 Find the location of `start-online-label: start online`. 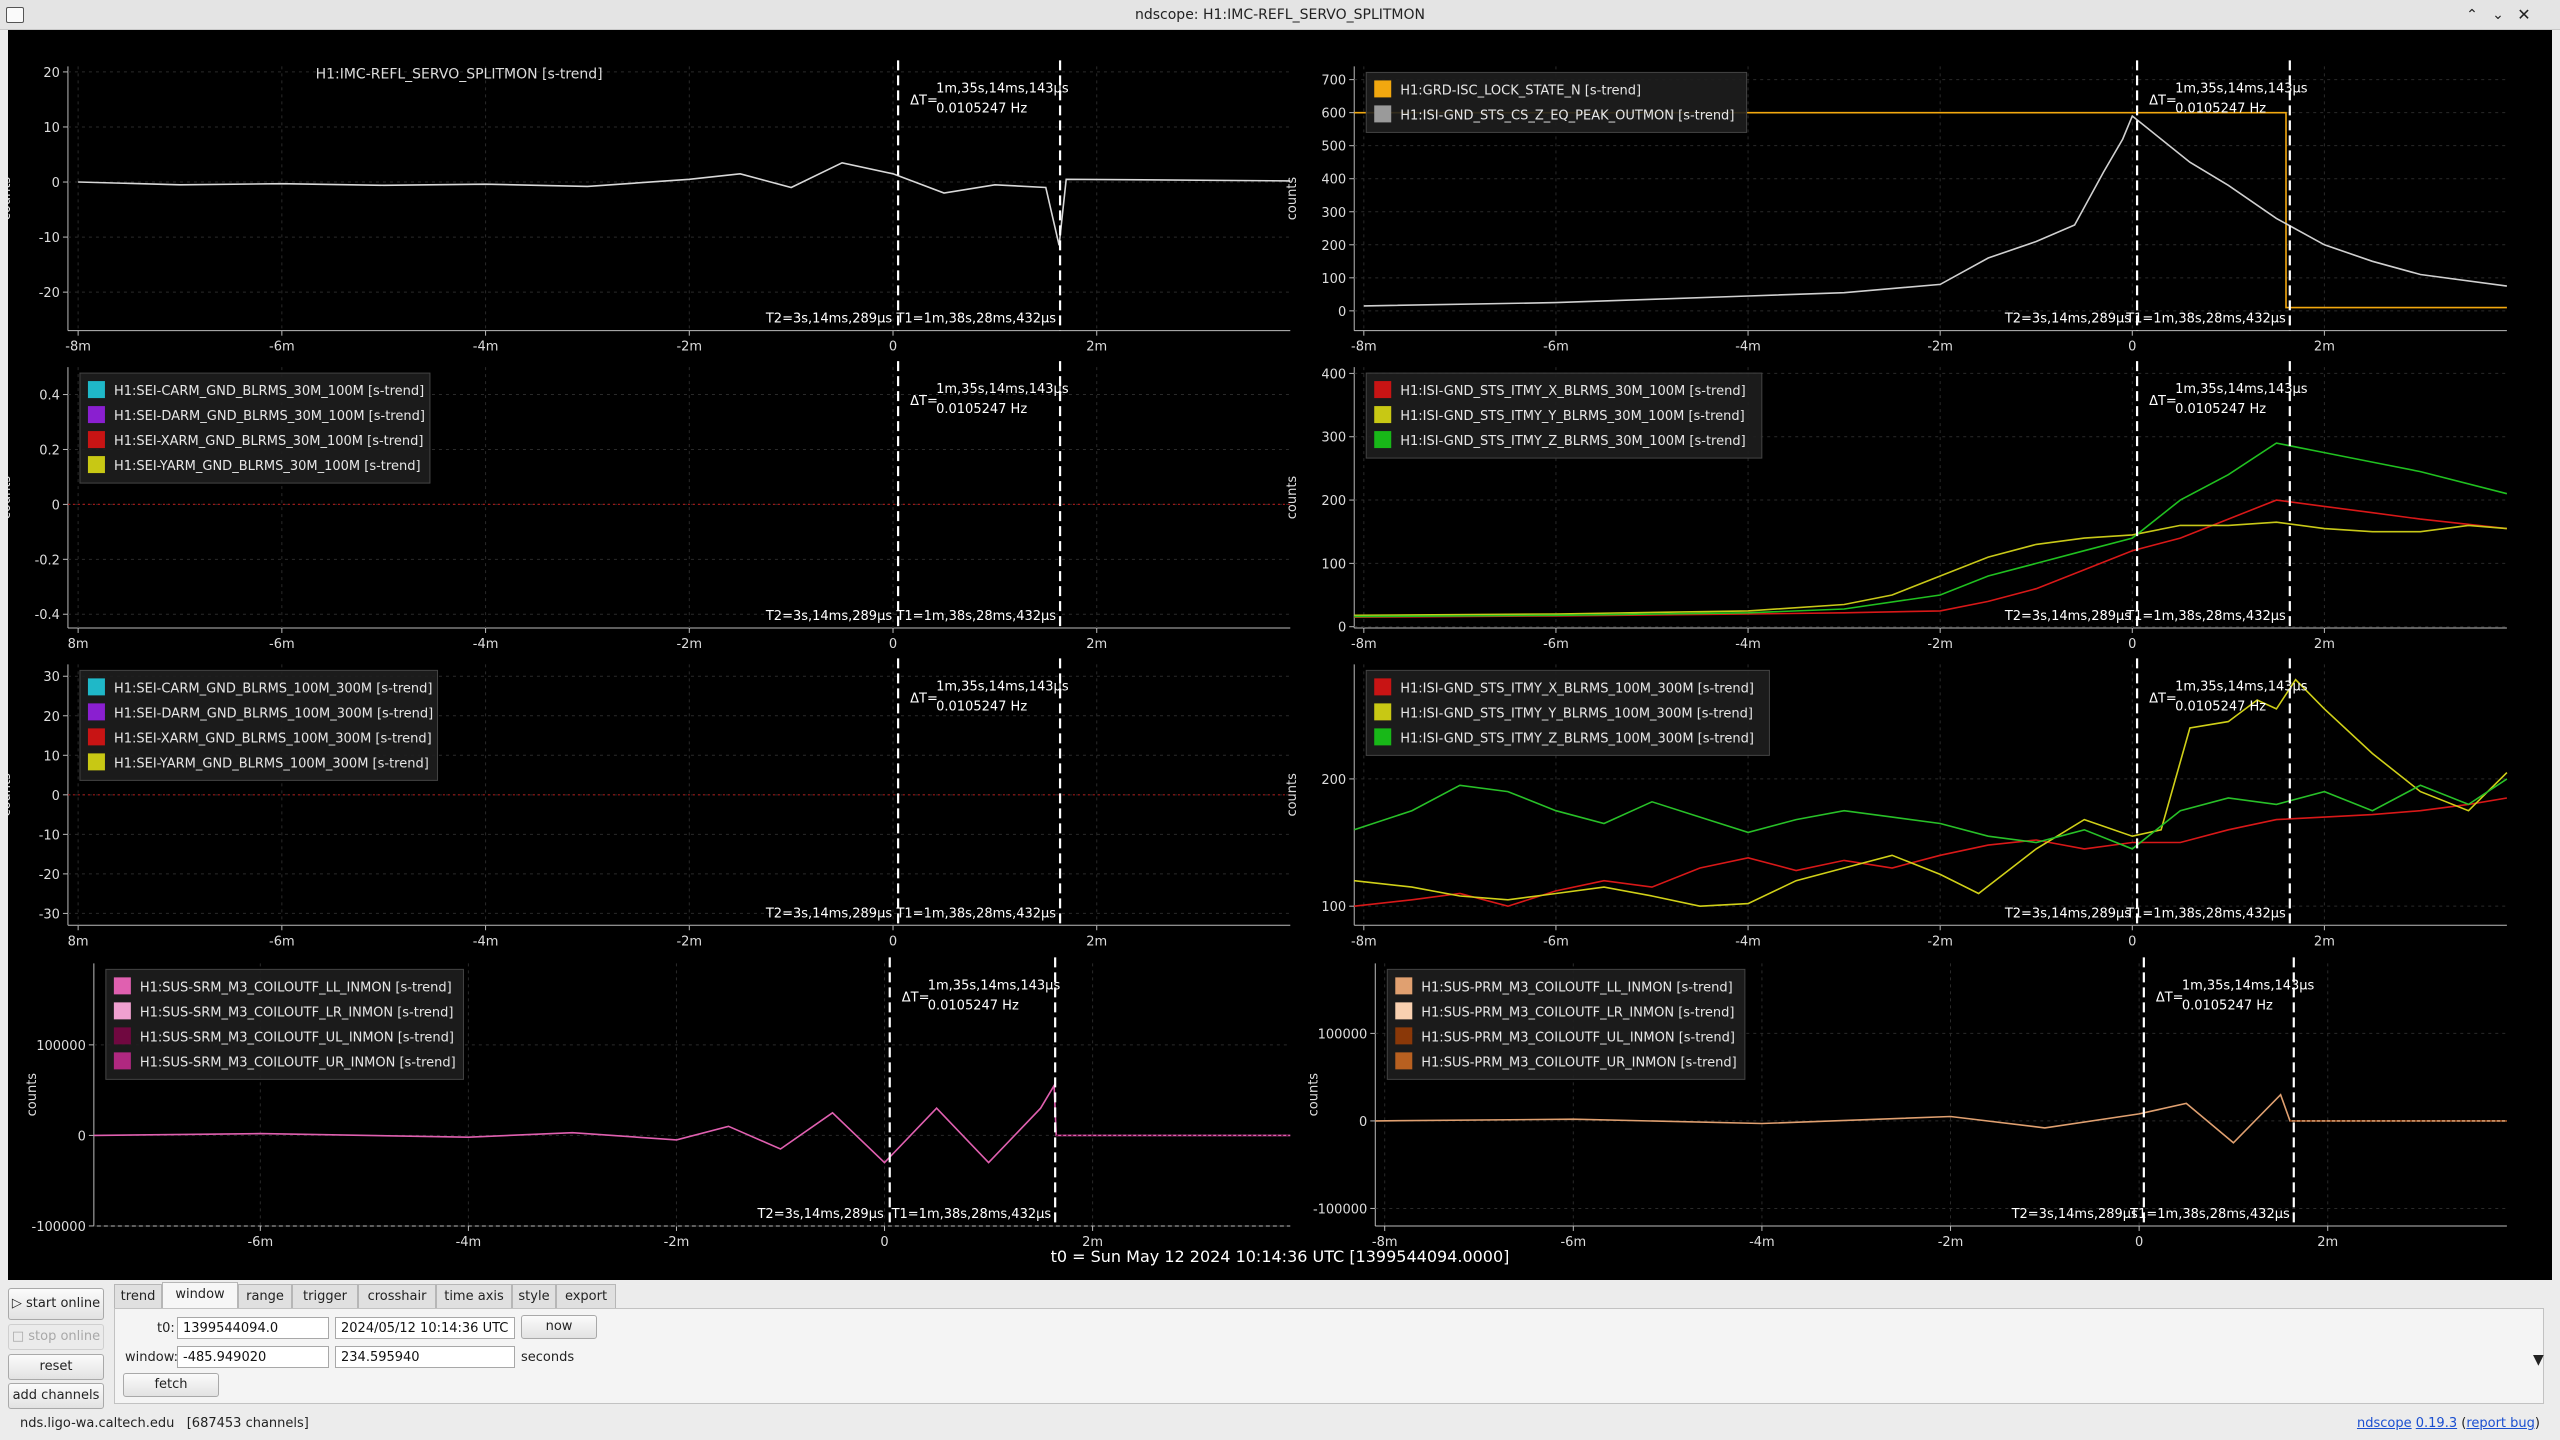

start-online-label: start online is located at coordinates (63, 1303).